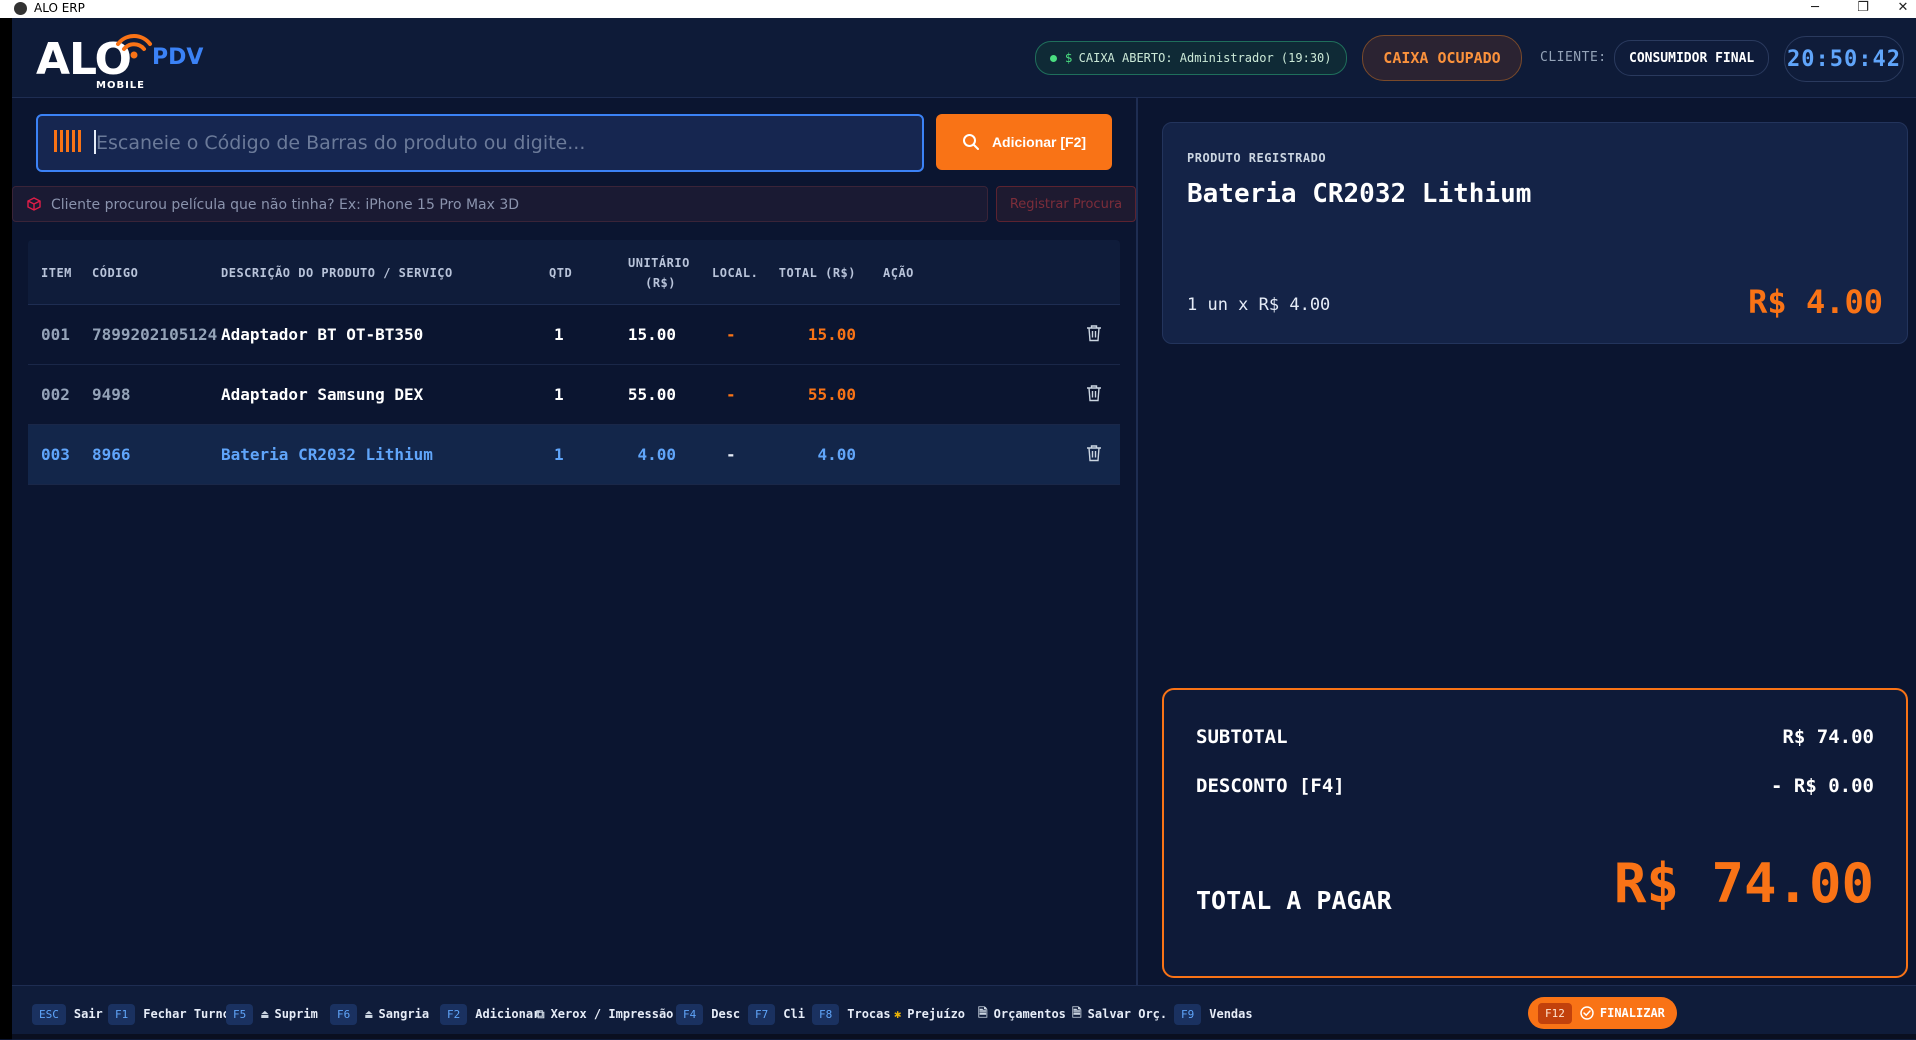 This screenshot has height=1040, width=1916. What do you see at coordinates (1902, 9) in the screenshot?
I see `close-icon: ✕` at bounding box center [1902, 9].